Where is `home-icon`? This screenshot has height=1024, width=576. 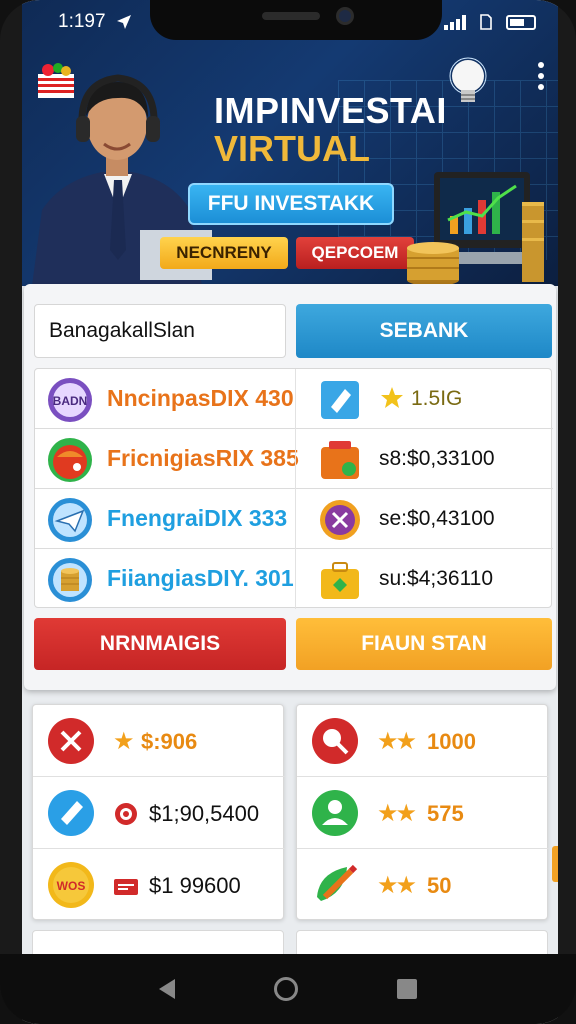 home-icon is located at coordinates (285, 989).